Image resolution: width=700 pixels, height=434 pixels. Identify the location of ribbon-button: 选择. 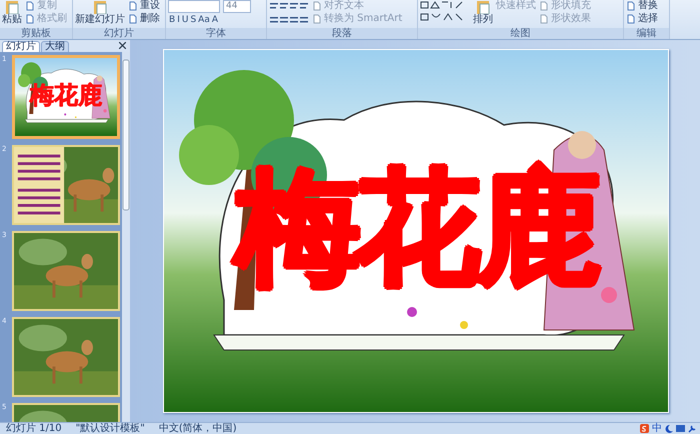
(642, 19).